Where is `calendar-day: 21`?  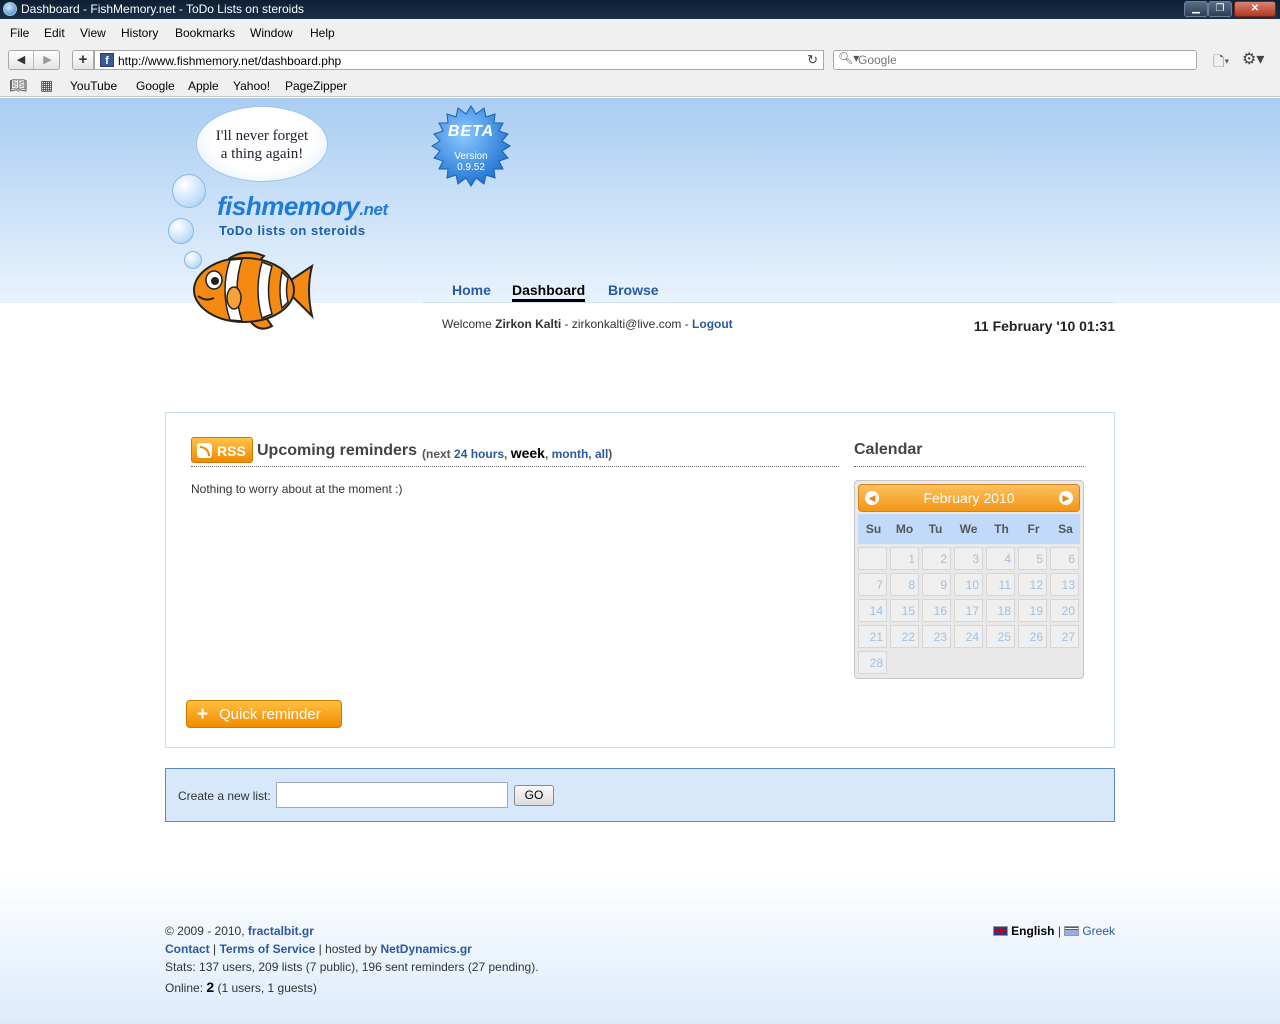 calendar-day: 21 is located at coordinates (872, 636).